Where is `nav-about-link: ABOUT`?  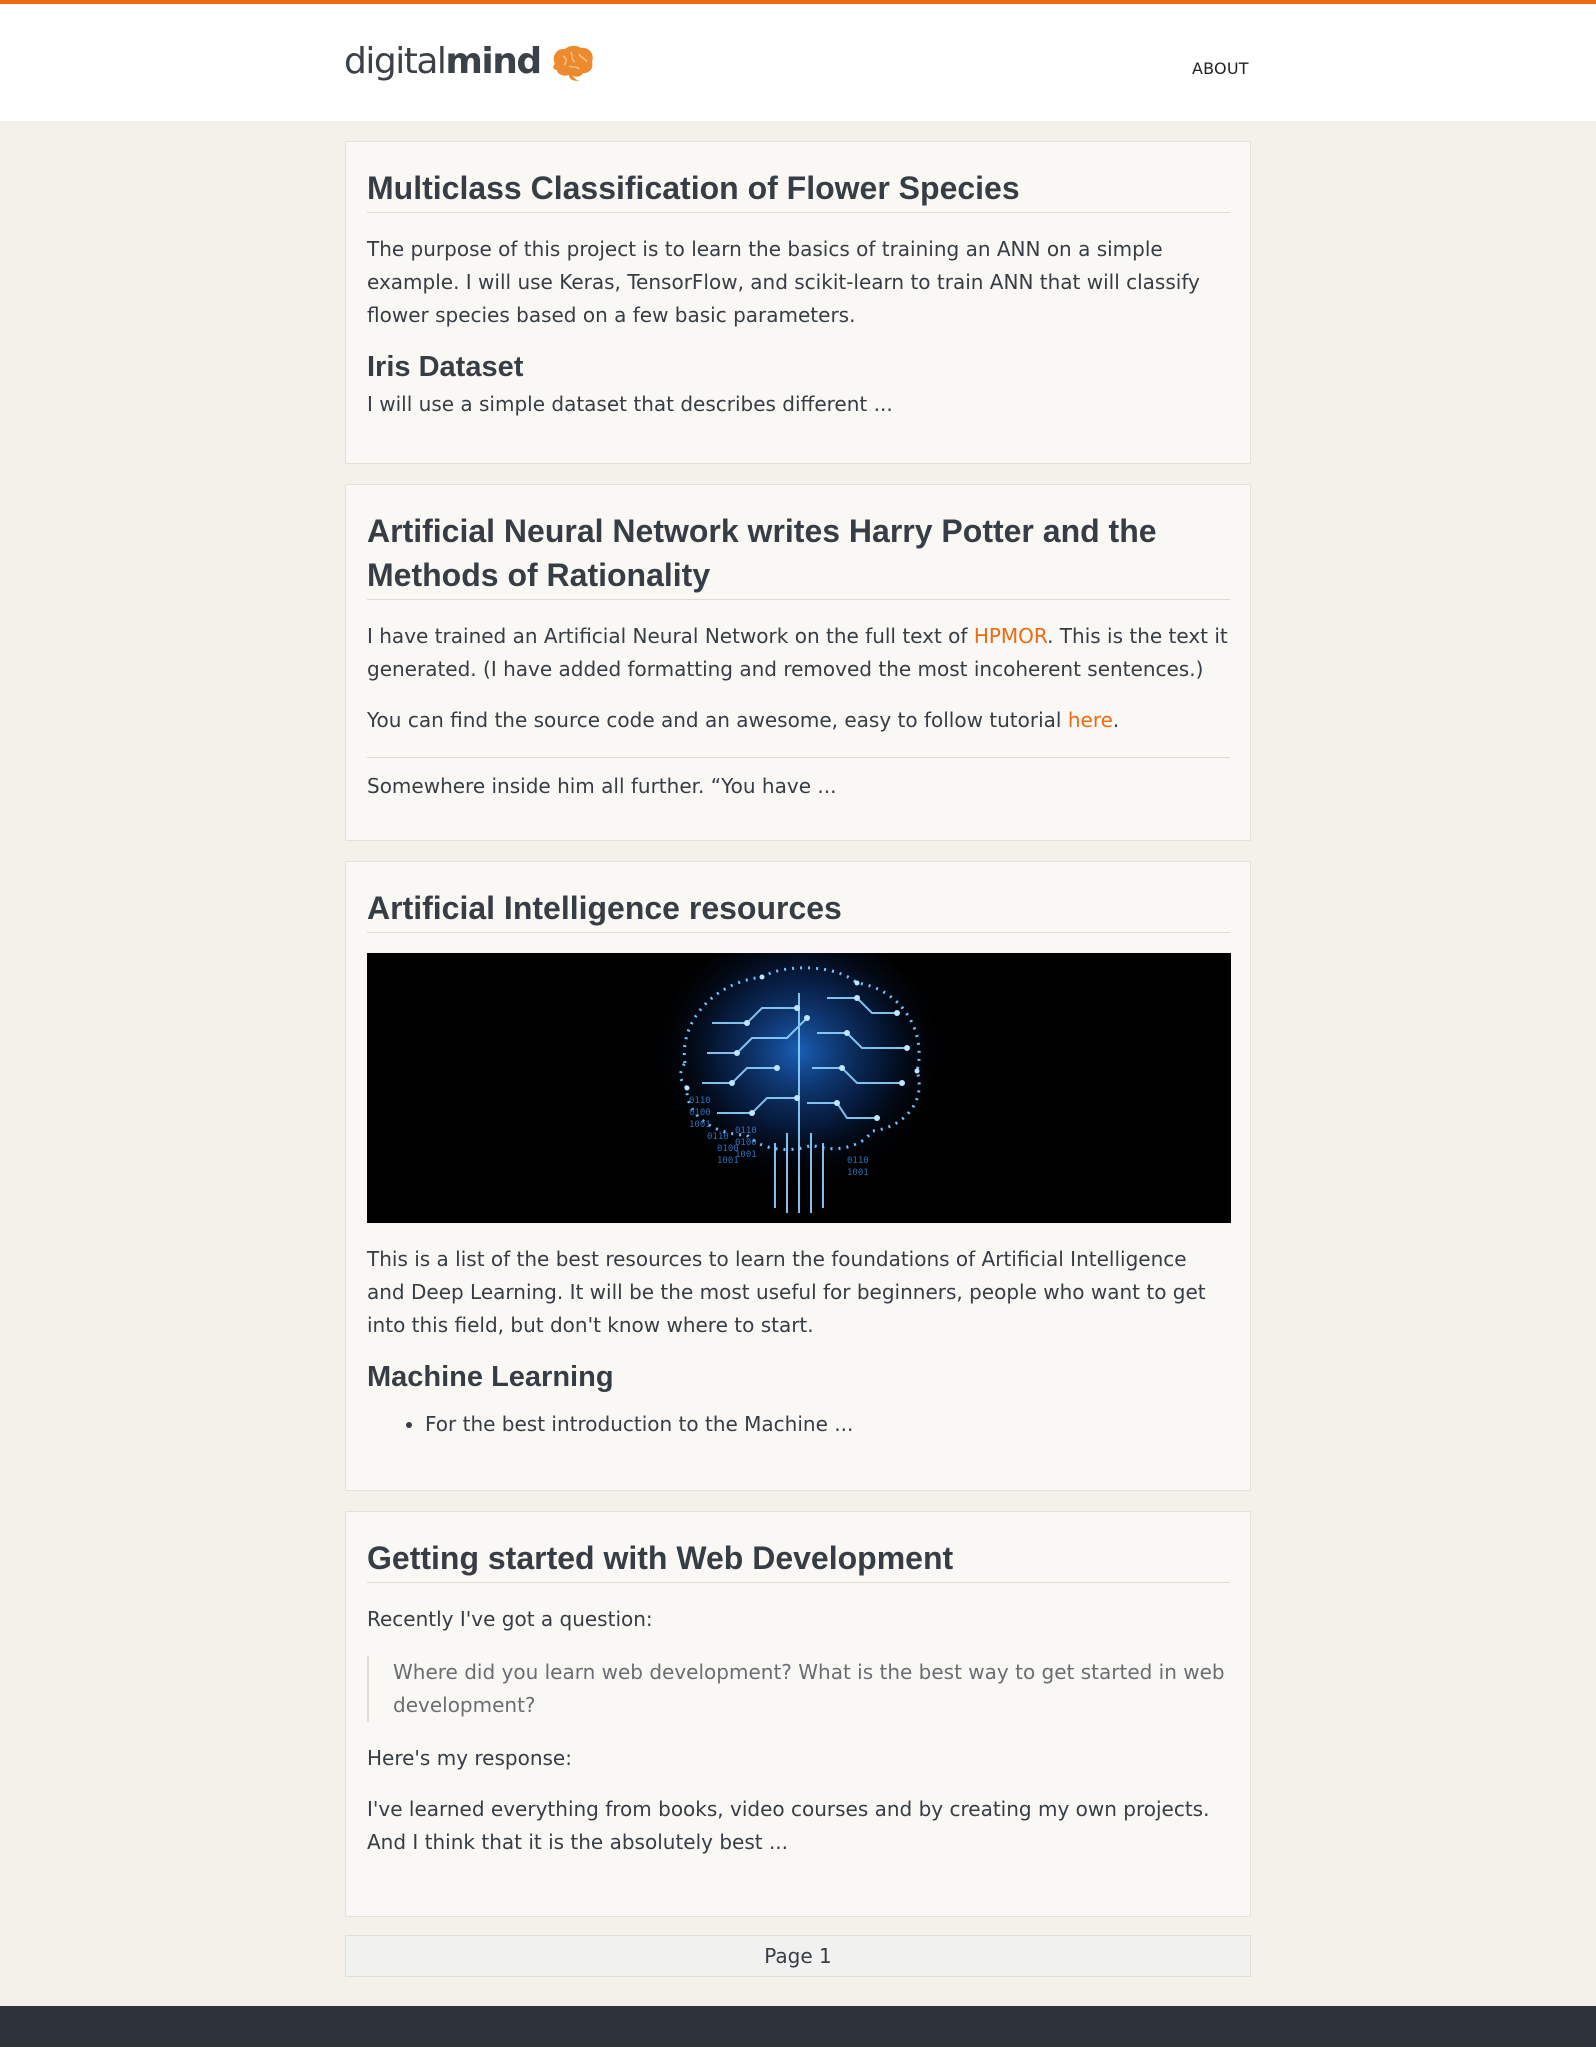 nav-about-link: ABOUT is located at coordinates (1220, 68).